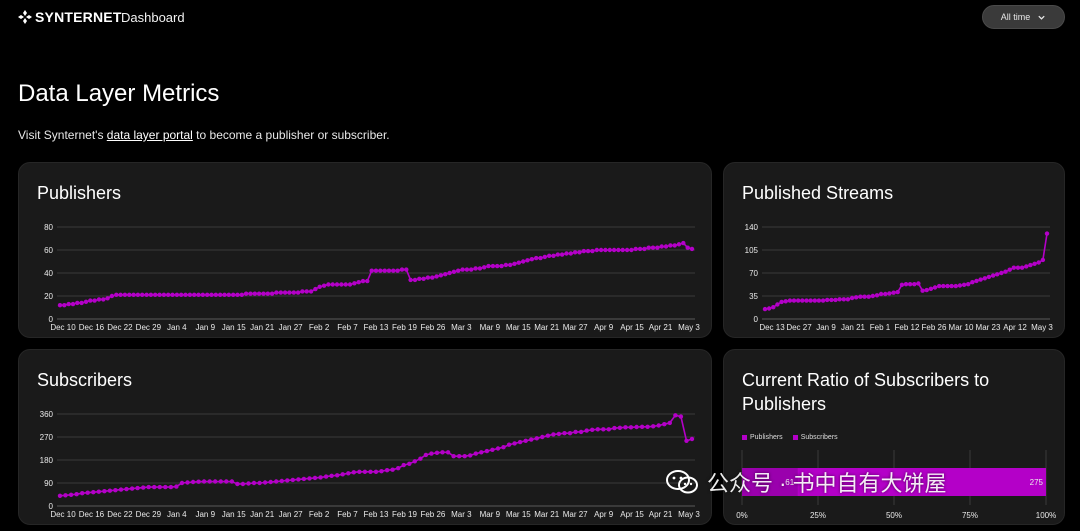 The height and width of the screenshot is (531, 1080). What do you see at coordinates (150, 135) in the screenshot?
I see `data-layer-portal-link: data layer portal` at bounding box center [150, 135].